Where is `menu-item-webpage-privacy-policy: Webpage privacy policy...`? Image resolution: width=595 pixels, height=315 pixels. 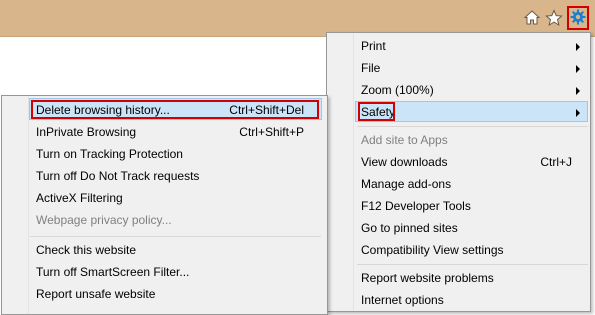 menu-item-webpage-privacy-policy: Webpage privacy policy... is located at coordinates (177, 220).